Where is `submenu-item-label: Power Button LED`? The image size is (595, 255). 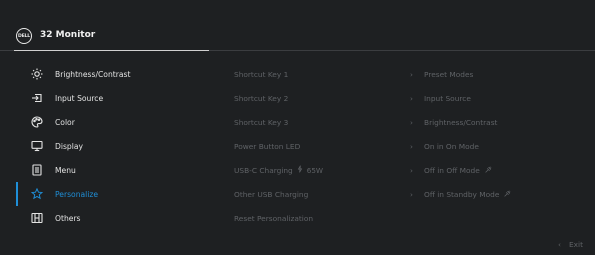 submenu-item-label: Power Button LED is located at coordinates (267, 146).